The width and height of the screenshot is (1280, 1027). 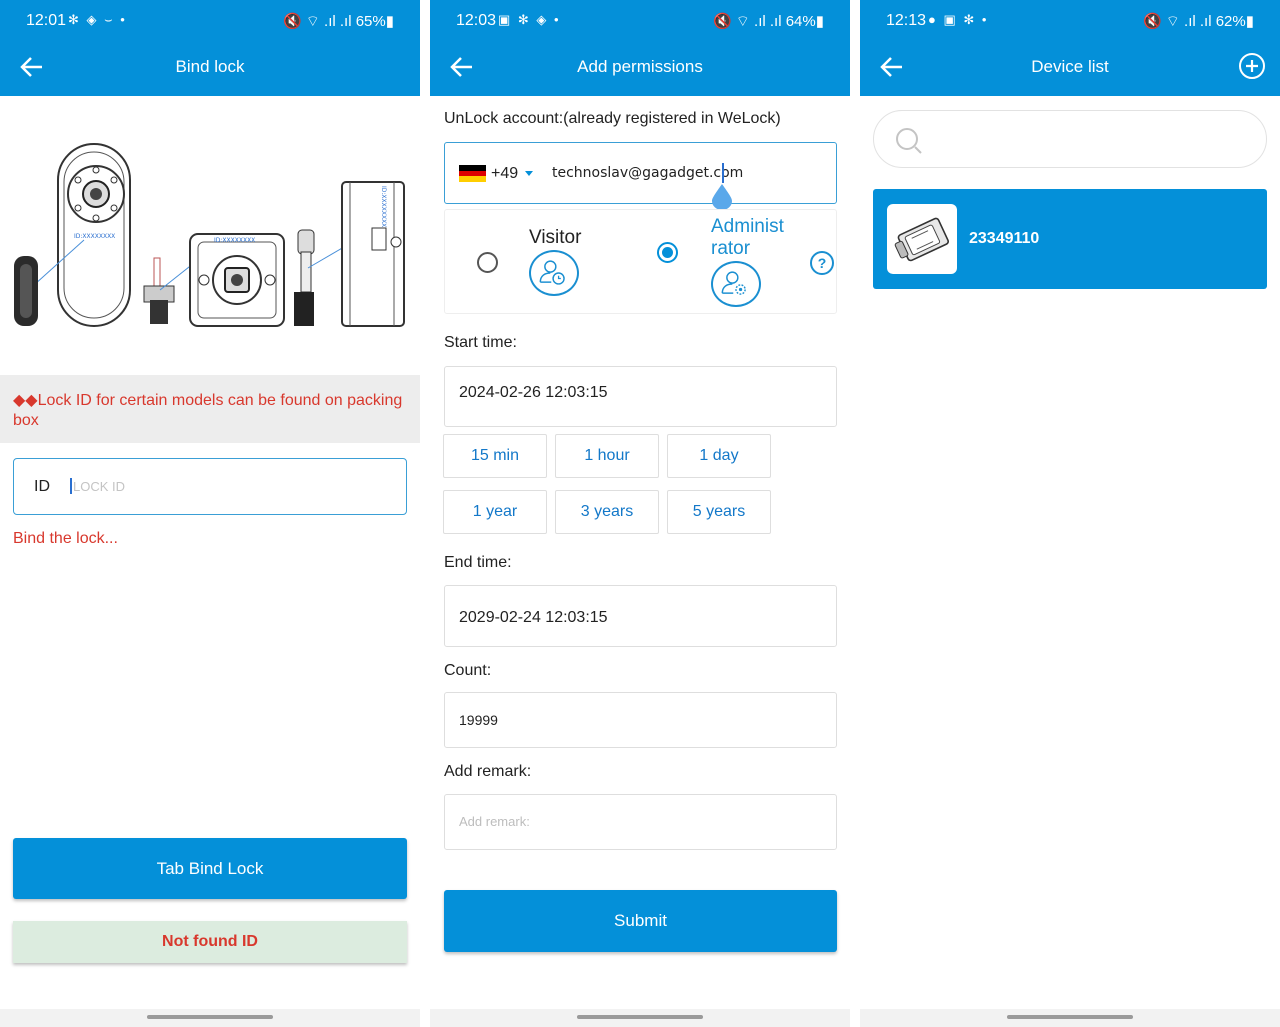 I want to click on lock-id-illustration: ID:XXXXXXXX ID:XXXXXXXX ID:XXXXXXXX, so click(x=209, y=235).